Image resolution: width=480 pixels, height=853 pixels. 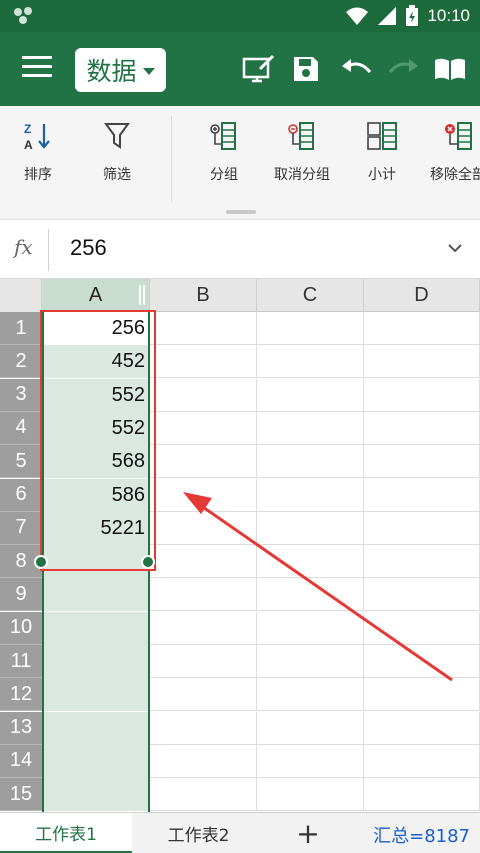 I want to click on cell-d9, so click(x=422, y=595).